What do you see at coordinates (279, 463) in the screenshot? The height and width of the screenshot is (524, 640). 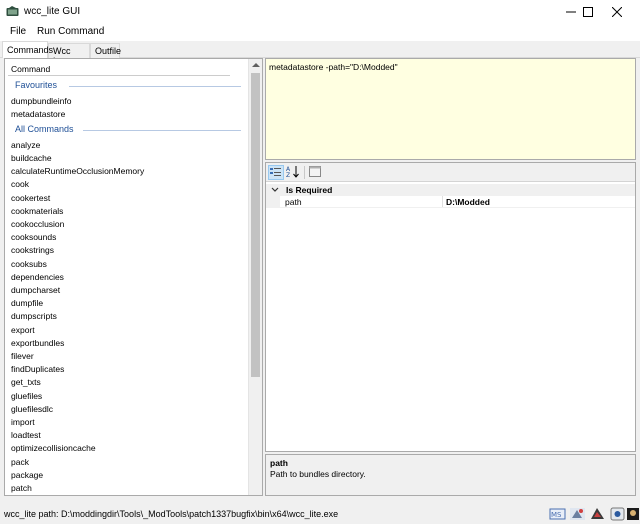 I see `description-title: path` at bounding box center [279, 463].